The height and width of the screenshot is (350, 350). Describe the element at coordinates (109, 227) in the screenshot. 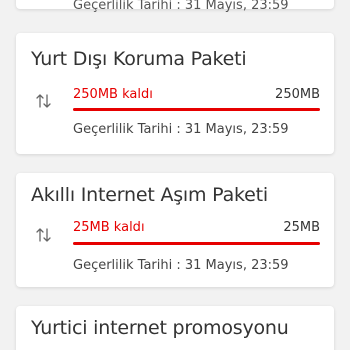

I see `remaining-amount: 25MB kaldı` at that location.